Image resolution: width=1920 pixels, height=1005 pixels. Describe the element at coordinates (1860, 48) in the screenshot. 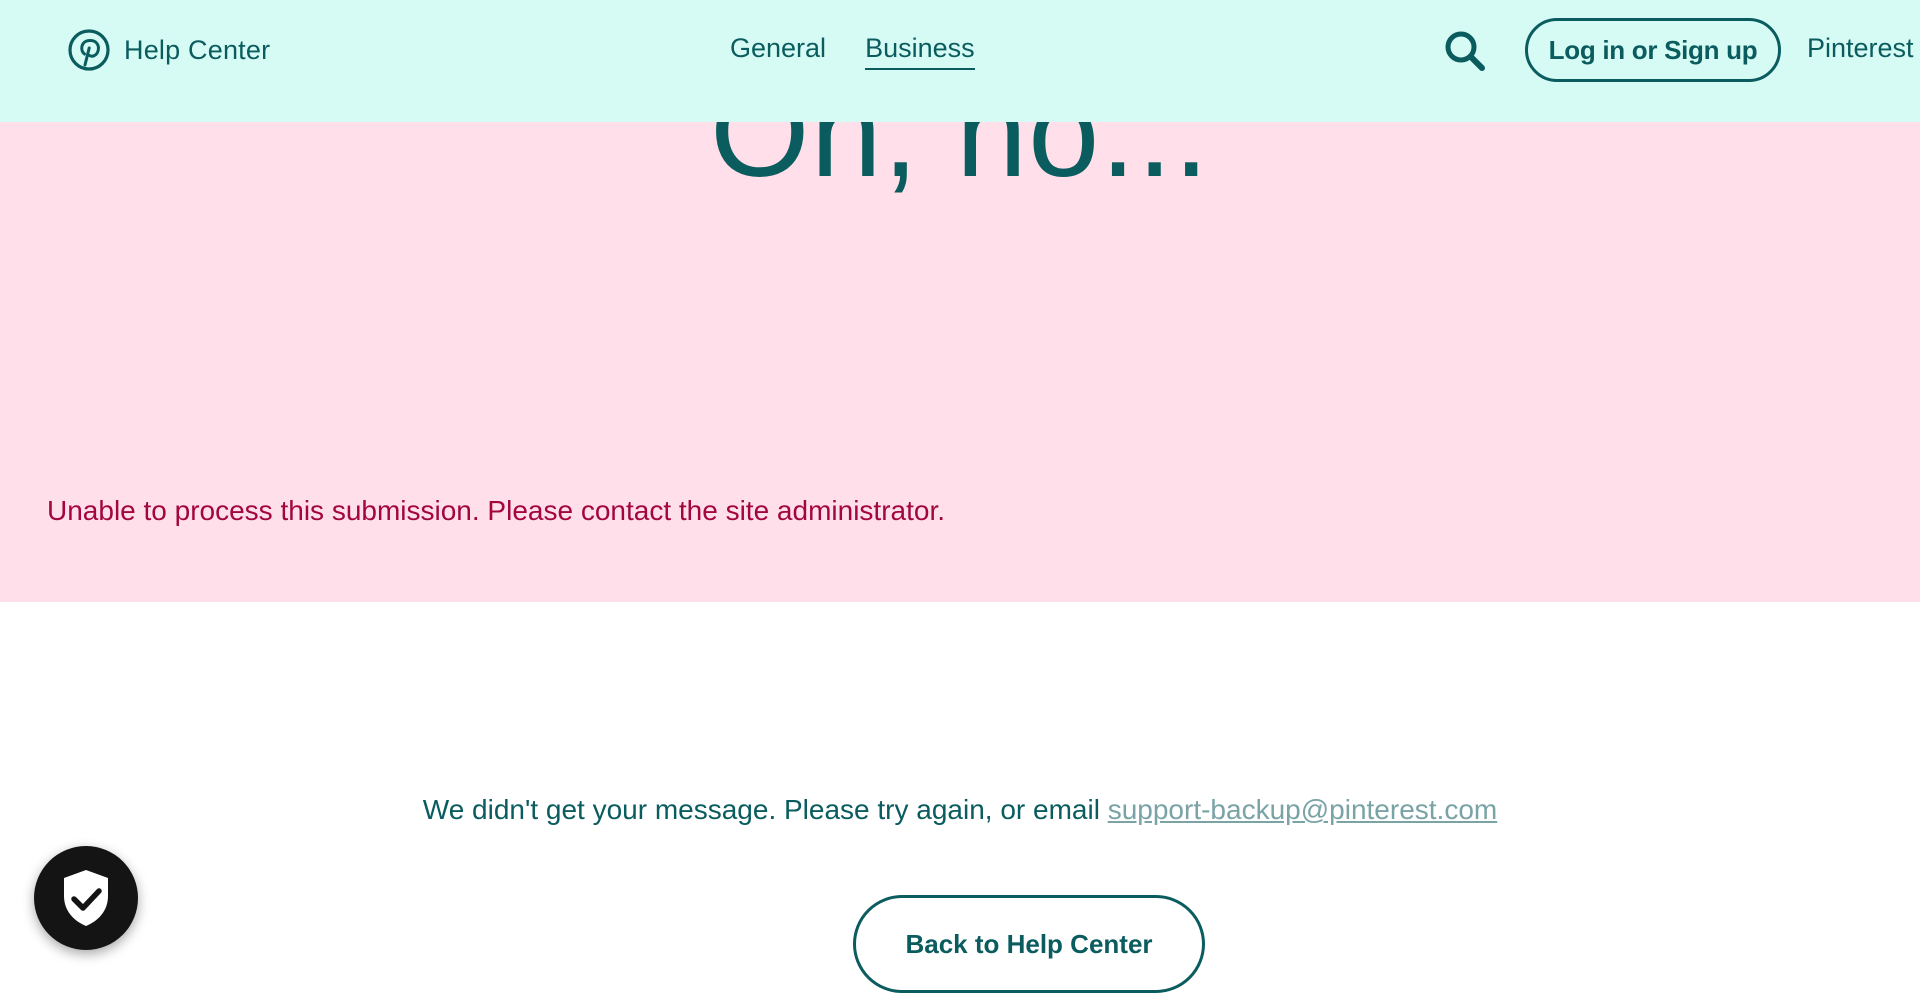

I see `pinterest-link: Pinterest` at that location.